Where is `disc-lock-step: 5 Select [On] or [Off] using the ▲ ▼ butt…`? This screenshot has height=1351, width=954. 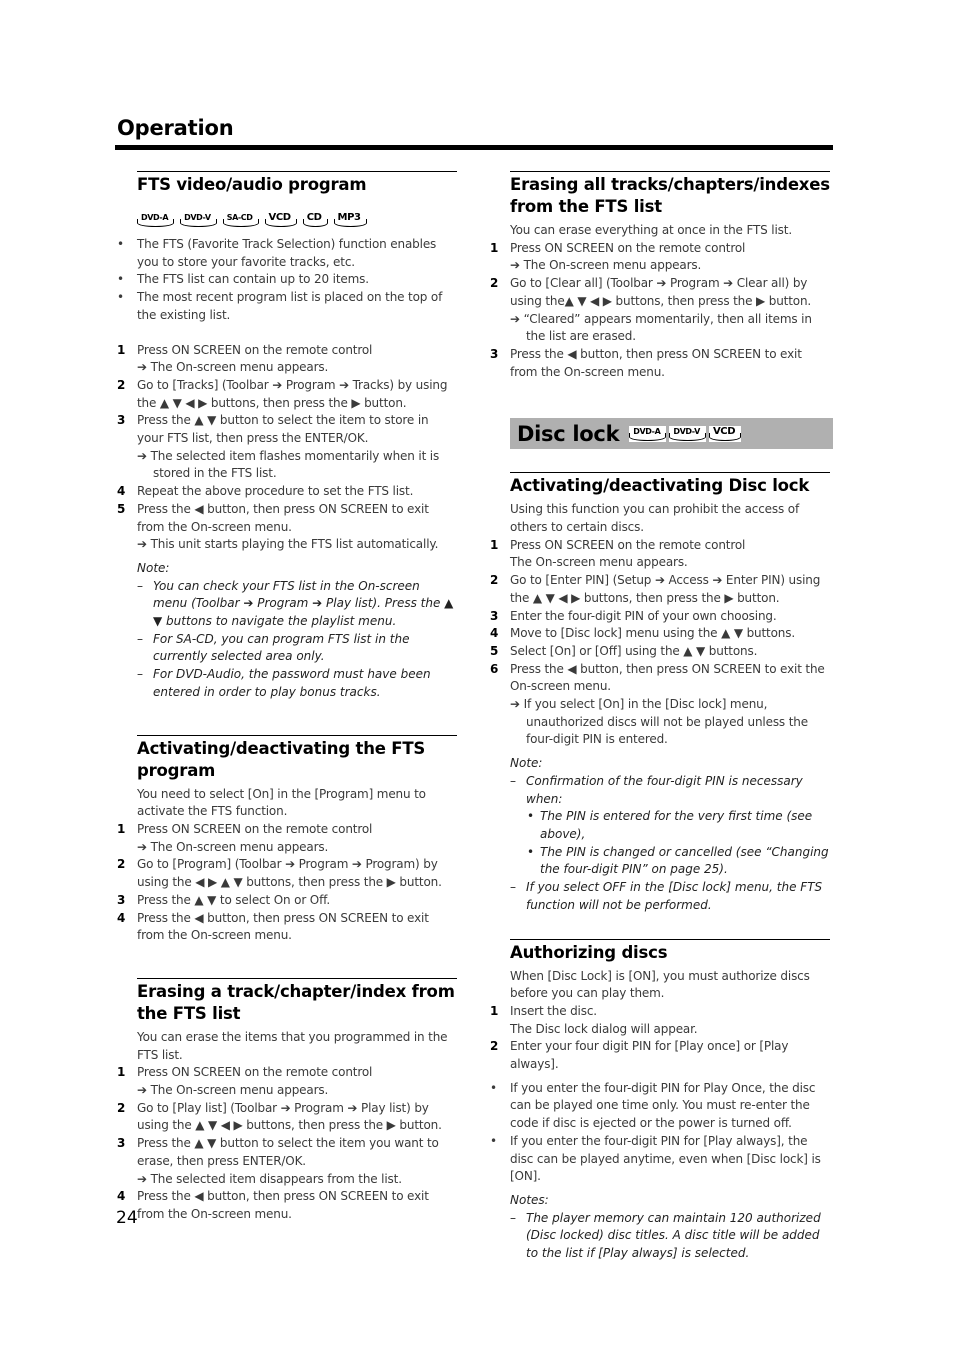
disc-lock-step: 5 Select [On] or [Off] using the ▲ ▼ butt… is located at coordinates (624, 650).